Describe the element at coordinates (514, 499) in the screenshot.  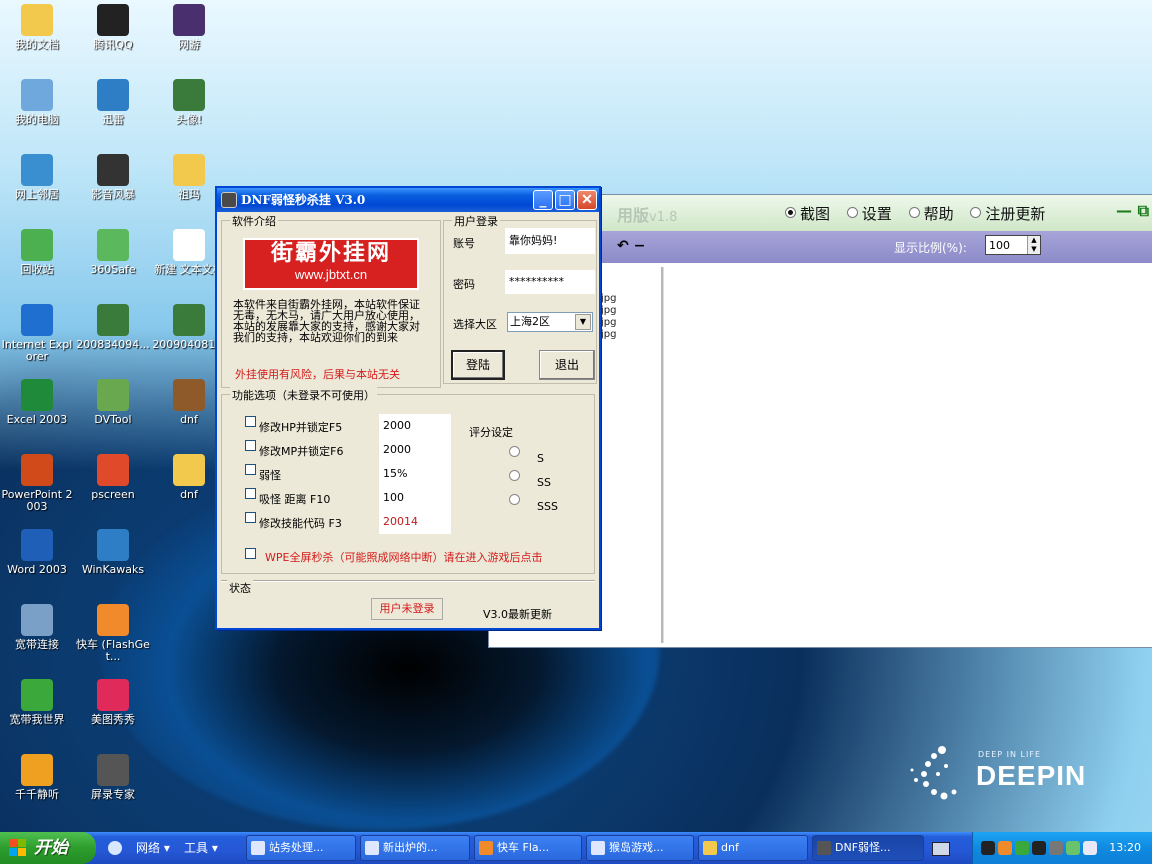
I see `rating-sss-radio` at that location.